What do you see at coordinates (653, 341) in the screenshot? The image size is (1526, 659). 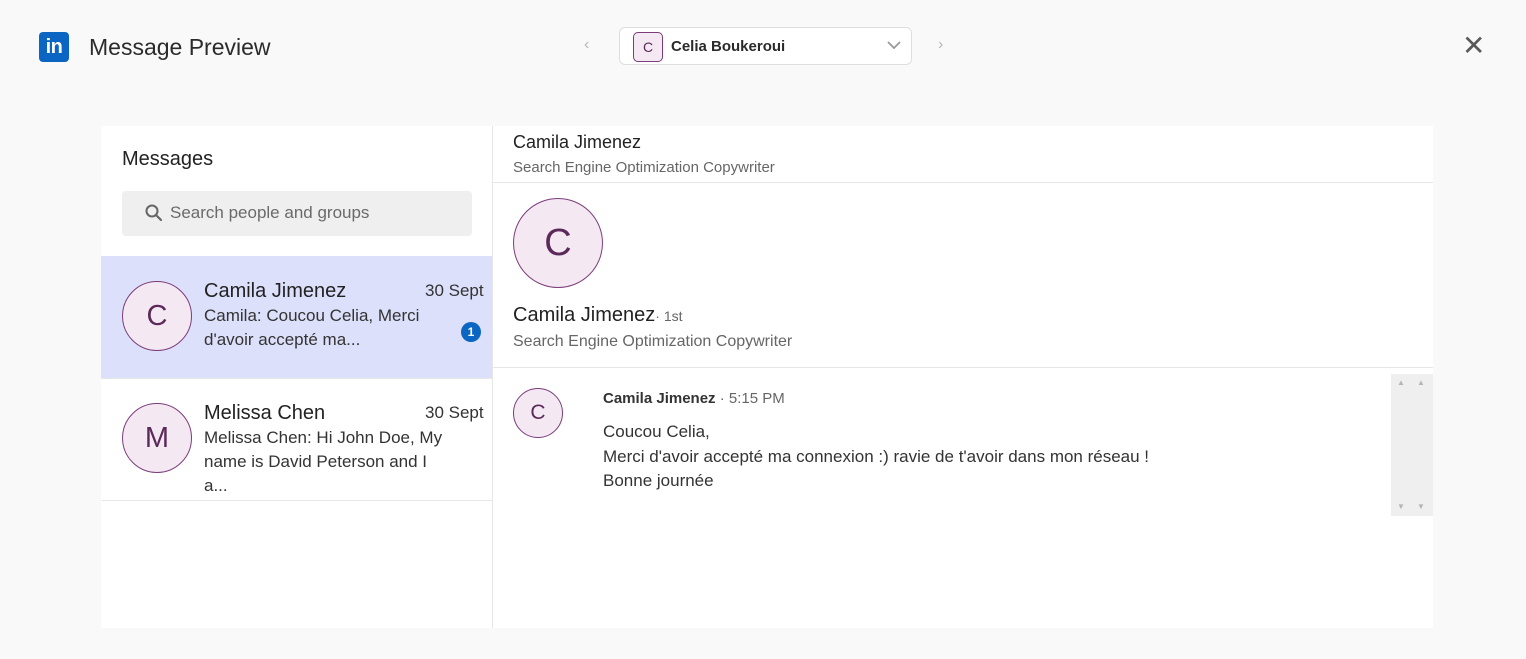 I see `profile-headline: Search Engine Optimization Copywriter` at bounding box center [653, 341].